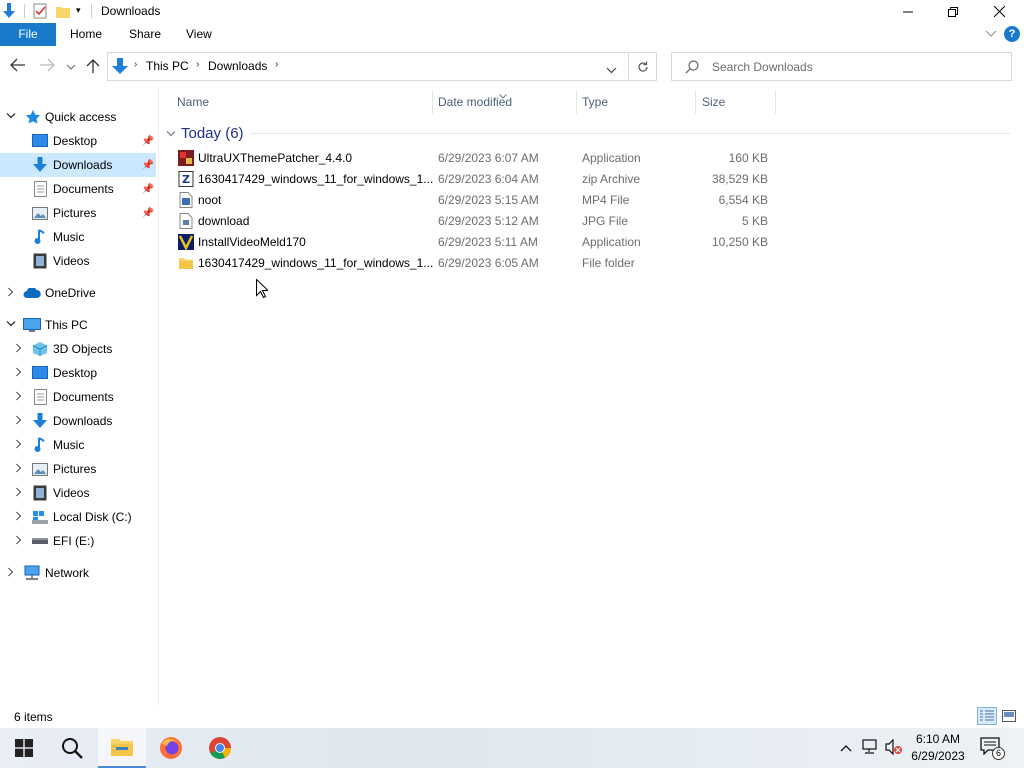 This screenshot has height=768, width=1024. Describe the element at coordinates (841, 66) in the screenshot. I see `search-box: Search Downloads` at that location.